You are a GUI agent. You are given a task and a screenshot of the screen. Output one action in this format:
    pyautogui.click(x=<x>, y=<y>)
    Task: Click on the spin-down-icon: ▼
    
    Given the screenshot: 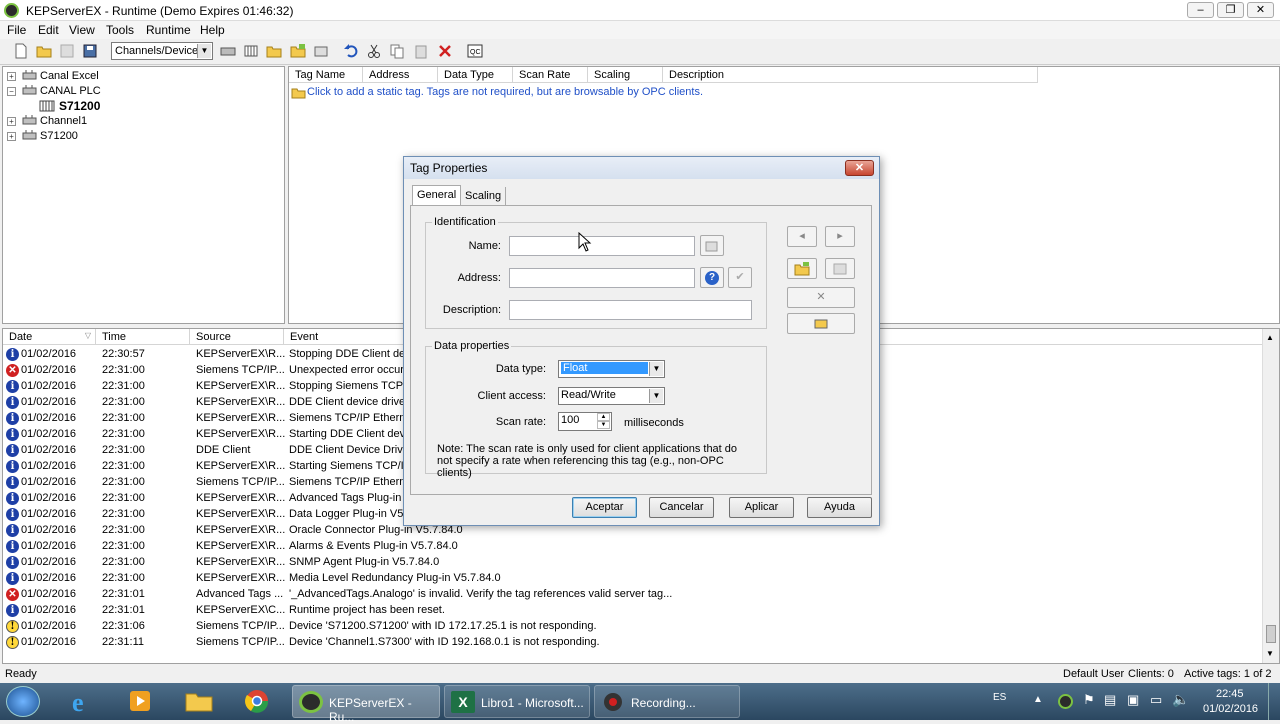 What is the action you would take?
    pyautogui.click(x=603, y=425)
    